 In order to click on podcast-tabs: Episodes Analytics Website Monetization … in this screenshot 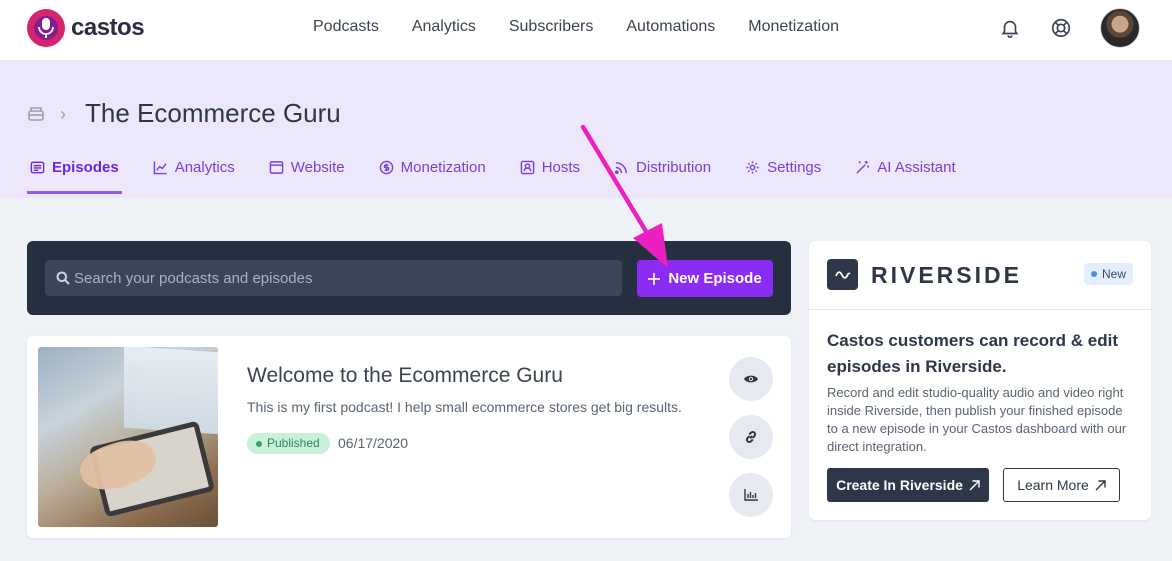, I will do `click(507, 176)`.